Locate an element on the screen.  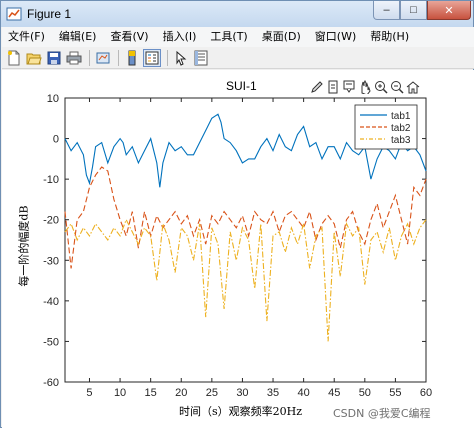
property-inspector-icon is located at coordinates (201, 58).